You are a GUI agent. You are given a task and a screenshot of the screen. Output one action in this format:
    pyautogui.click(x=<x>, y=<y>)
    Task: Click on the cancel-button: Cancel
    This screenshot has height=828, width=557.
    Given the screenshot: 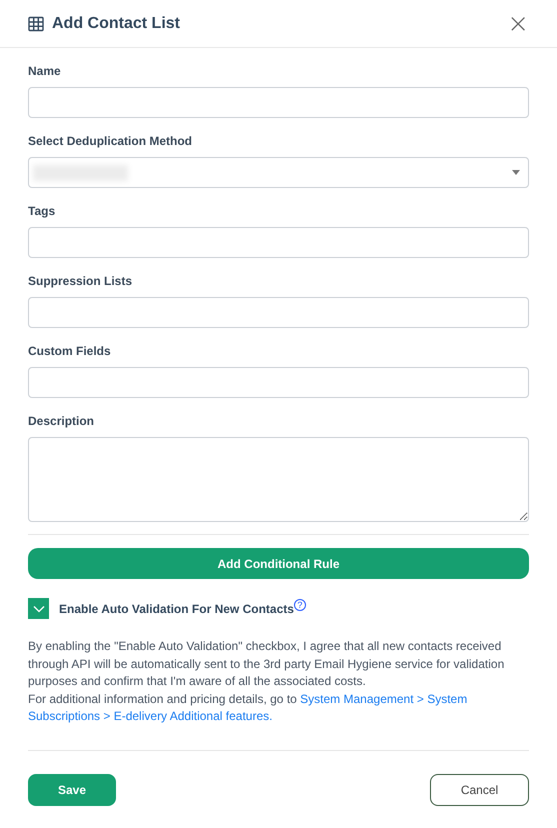 What is the action you would take?
    pyautogui.click(x=479, y=790)
    